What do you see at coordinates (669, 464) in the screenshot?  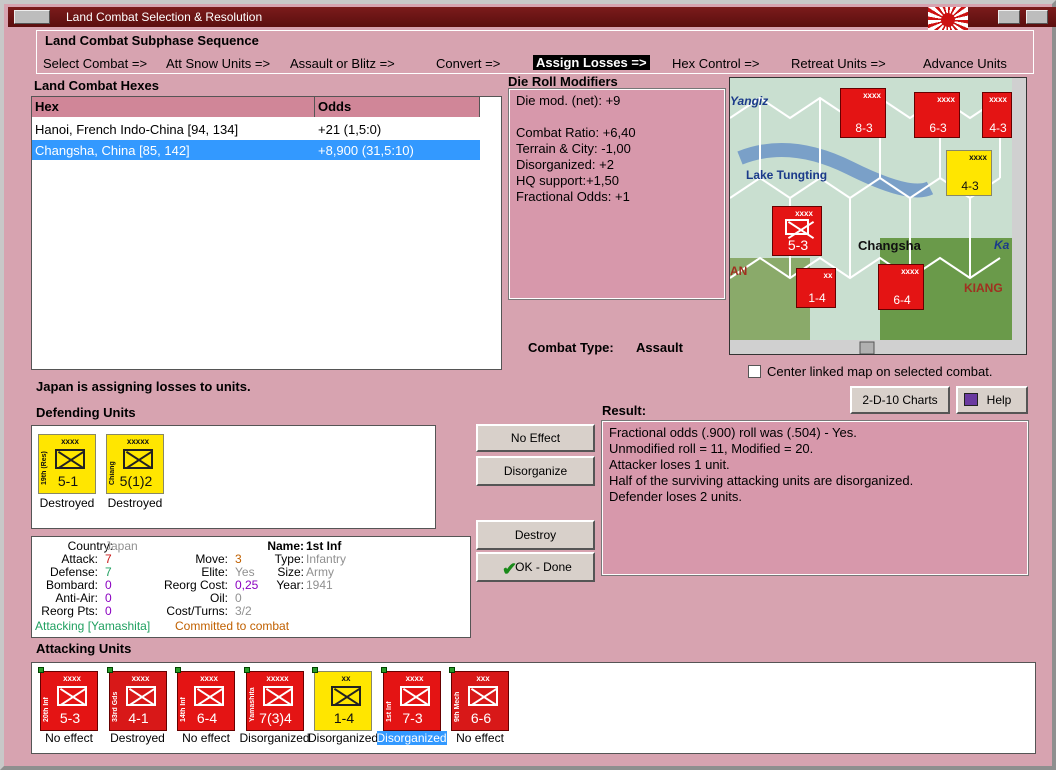 I see `result-line: Attacker loses 1 unit.` at bounding box center [669, 464].